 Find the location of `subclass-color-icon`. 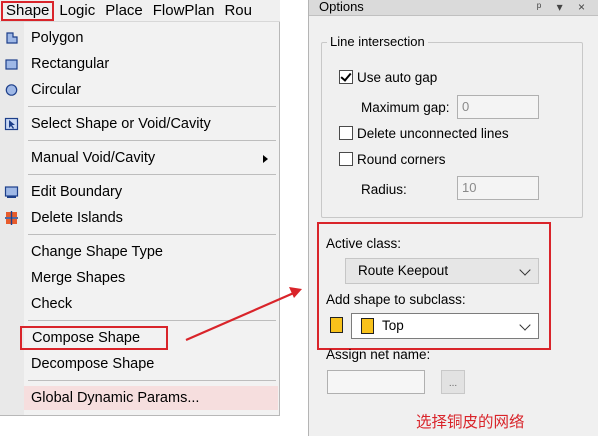

subclass-color-icon is located at coordinates (367, 326).